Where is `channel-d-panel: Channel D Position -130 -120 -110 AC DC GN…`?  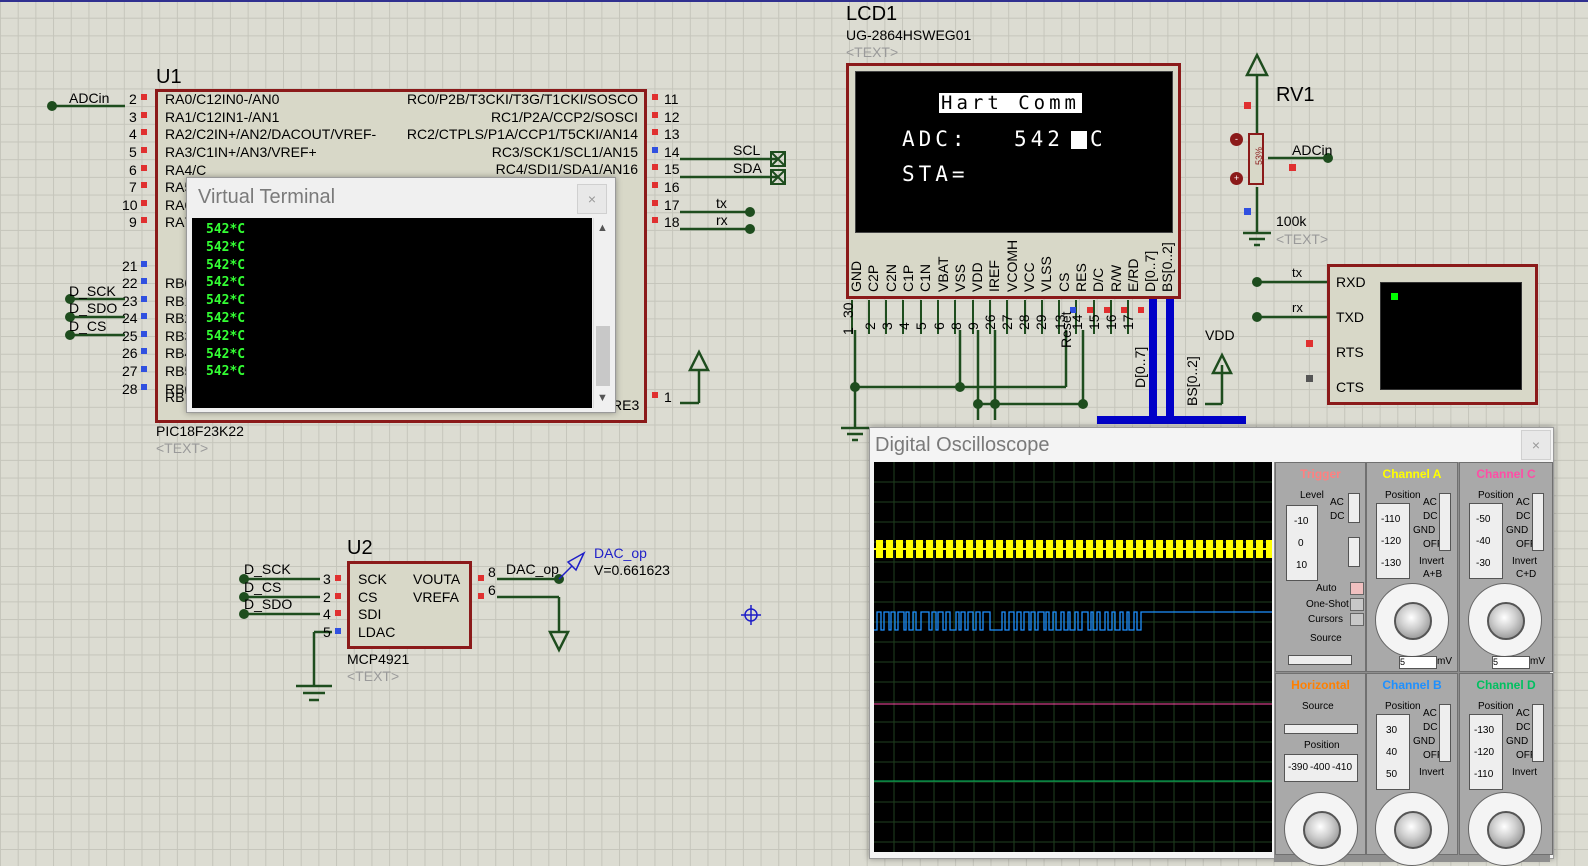 channel-d-panel: Channel D Position -130 -120 -110 AC DC GN… is located at coordinates (1506, 769).